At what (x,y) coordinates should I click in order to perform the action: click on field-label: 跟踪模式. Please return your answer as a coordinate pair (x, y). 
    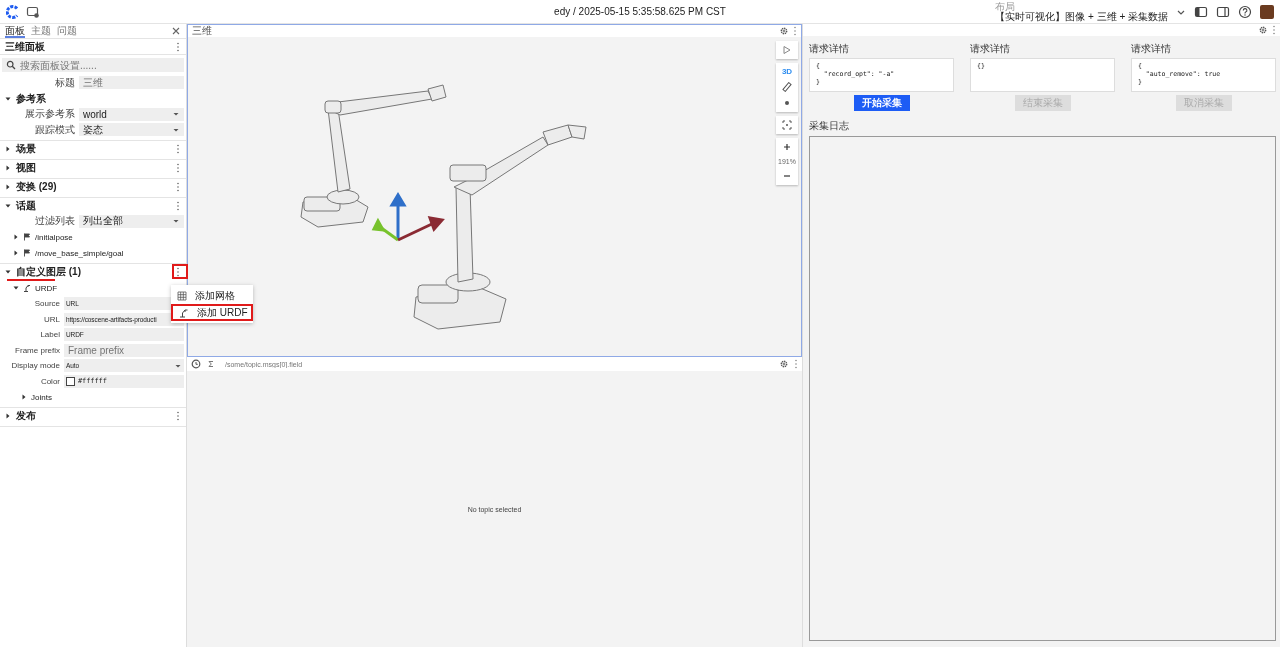
    Looking at the image, I should click on (55, 129).